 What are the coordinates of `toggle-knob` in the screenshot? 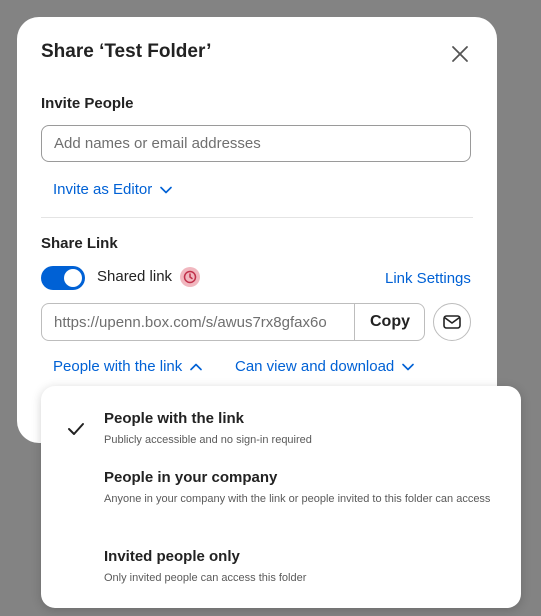 It's located at (73, 278).